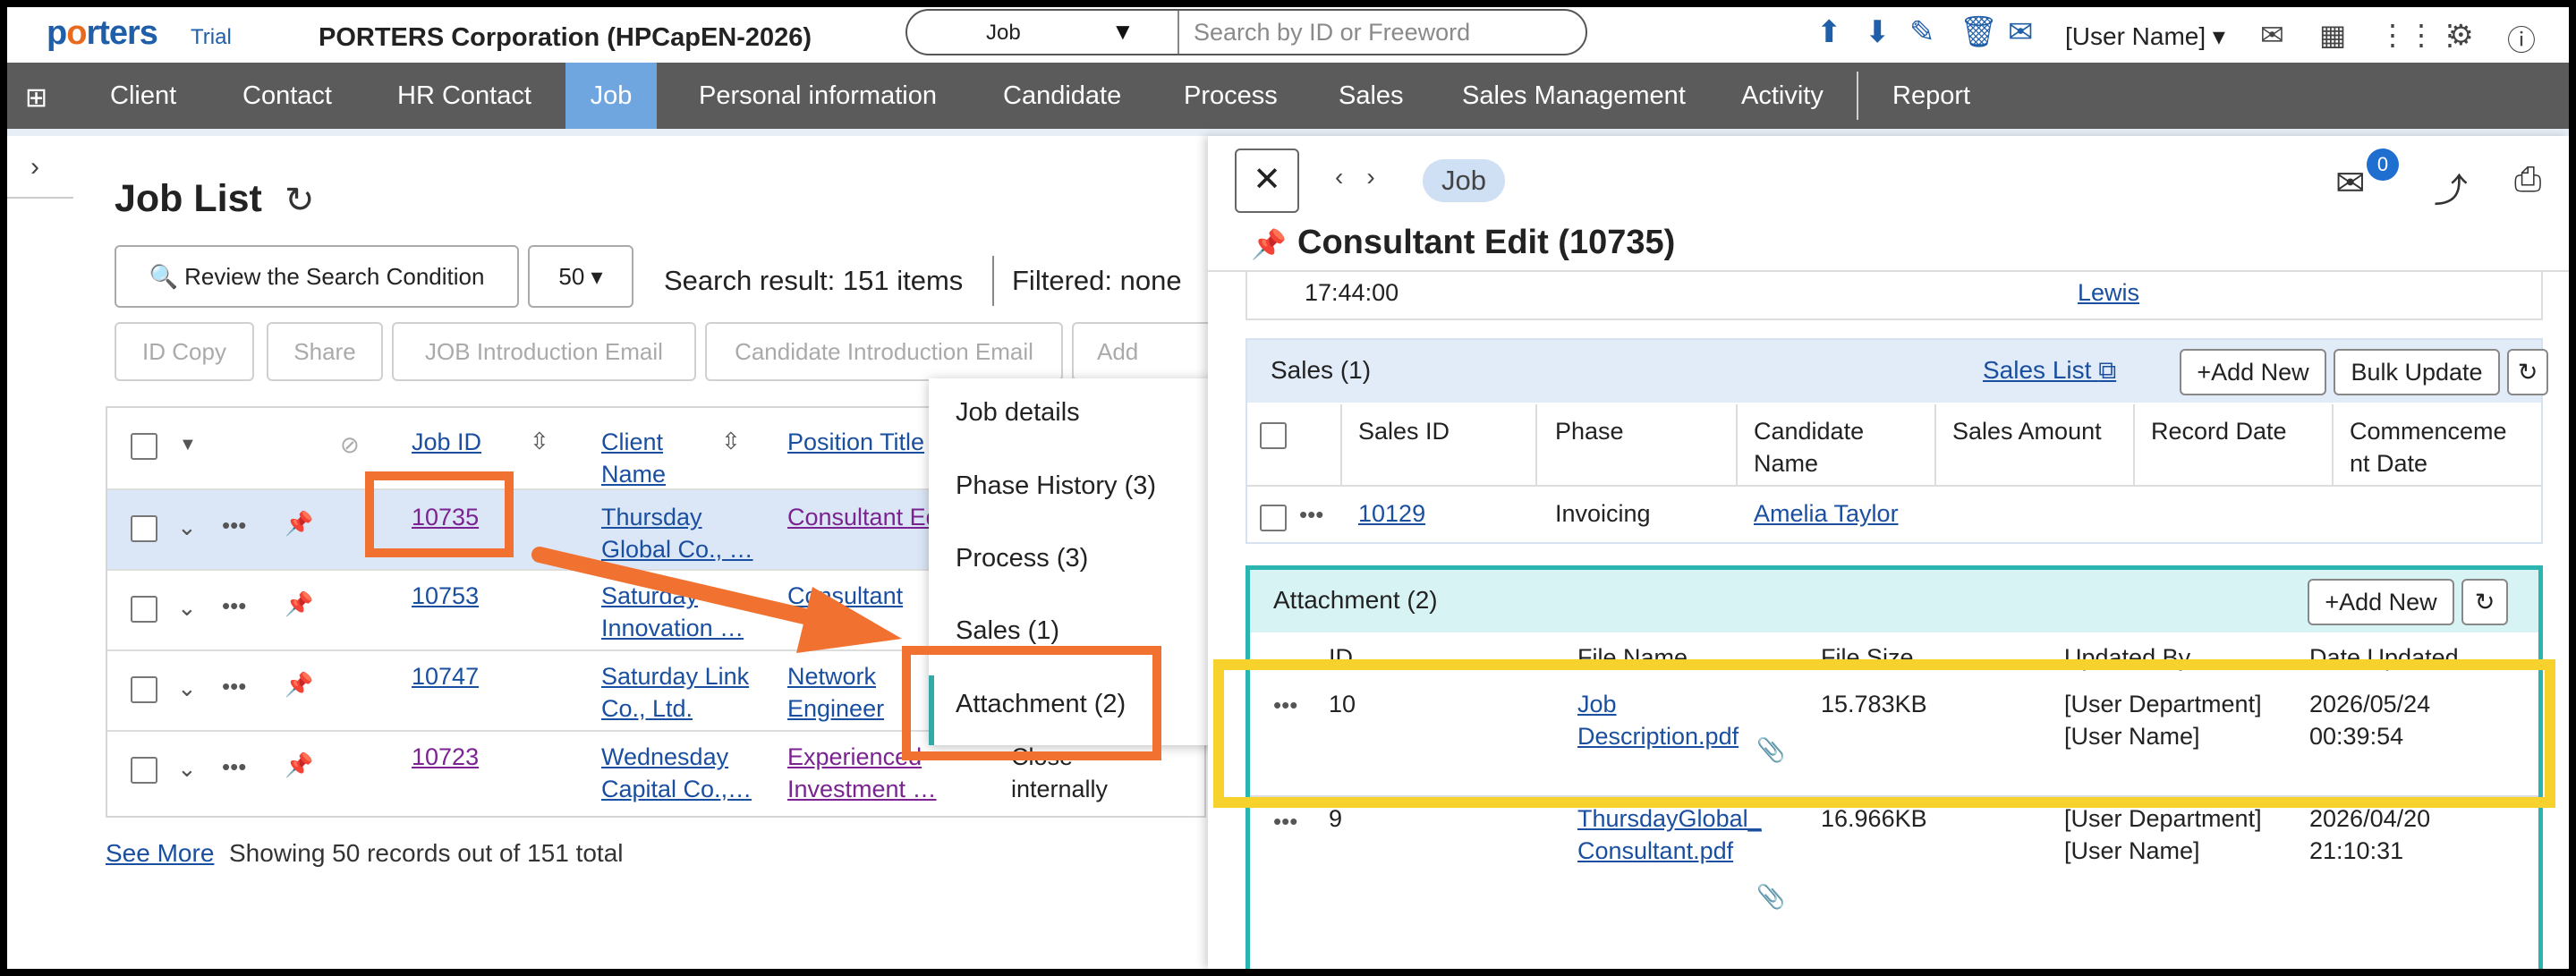 The image size is (2576, 976). Describe the element at coordinates (1574, 96) in the screenshot. I see `nav-sales-management: Sales Management` at that location.